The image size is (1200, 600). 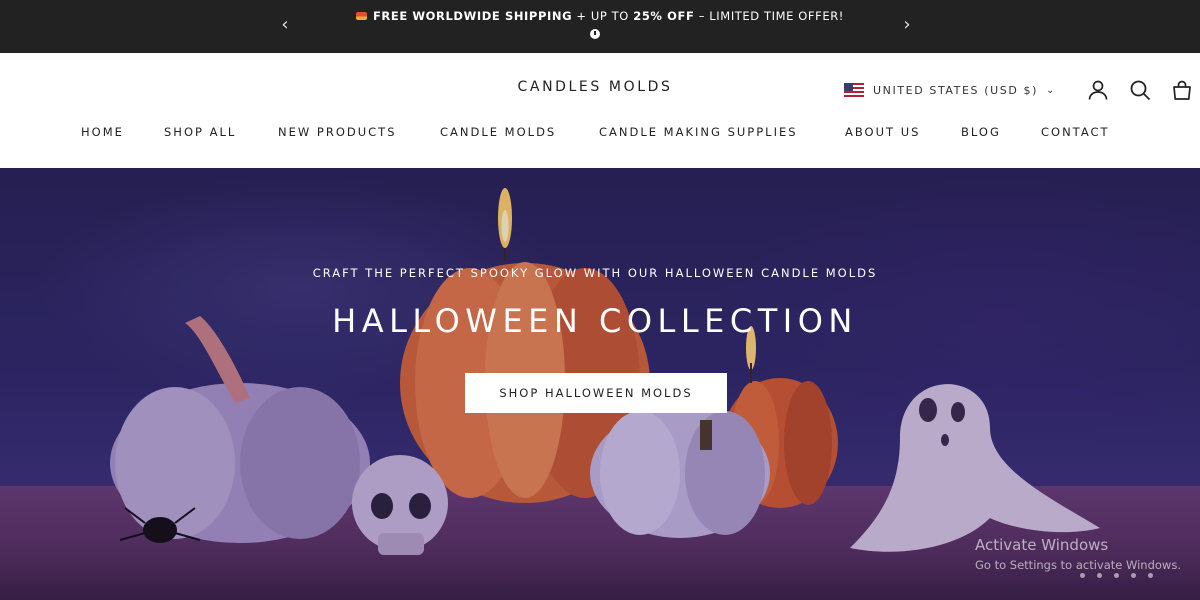 What do you see at coordinates (102, 132) in the screenshot?
I see `nav-item-home: HOME` at bounding box center [102, 132].